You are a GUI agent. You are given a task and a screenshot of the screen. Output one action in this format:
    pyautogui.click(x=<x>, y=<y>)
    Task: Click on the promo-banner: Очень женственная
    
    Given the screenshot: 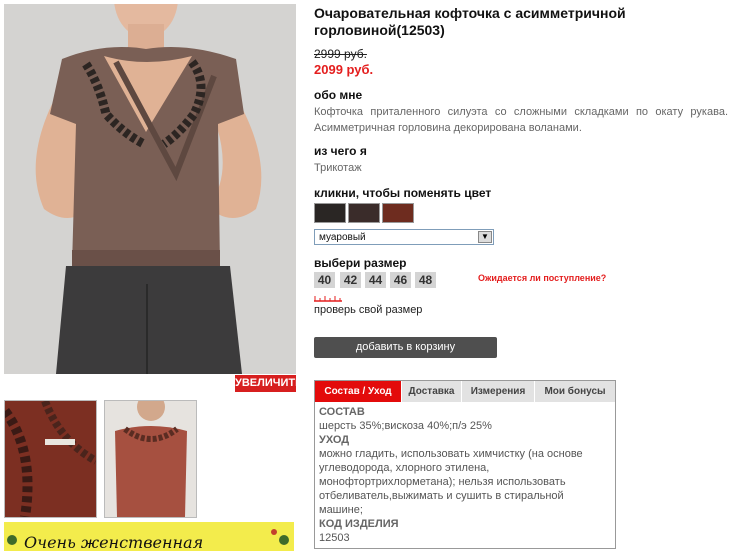 What is the action you would take?
    pyautogui.click(x=149, y=536)
    